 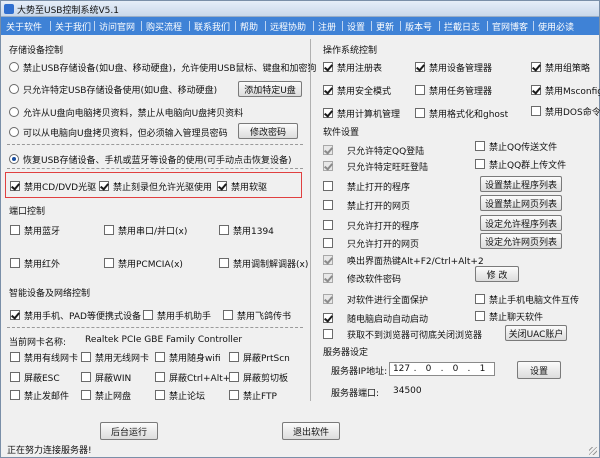 I want to click on radio-button, so click(x=14, y=159).